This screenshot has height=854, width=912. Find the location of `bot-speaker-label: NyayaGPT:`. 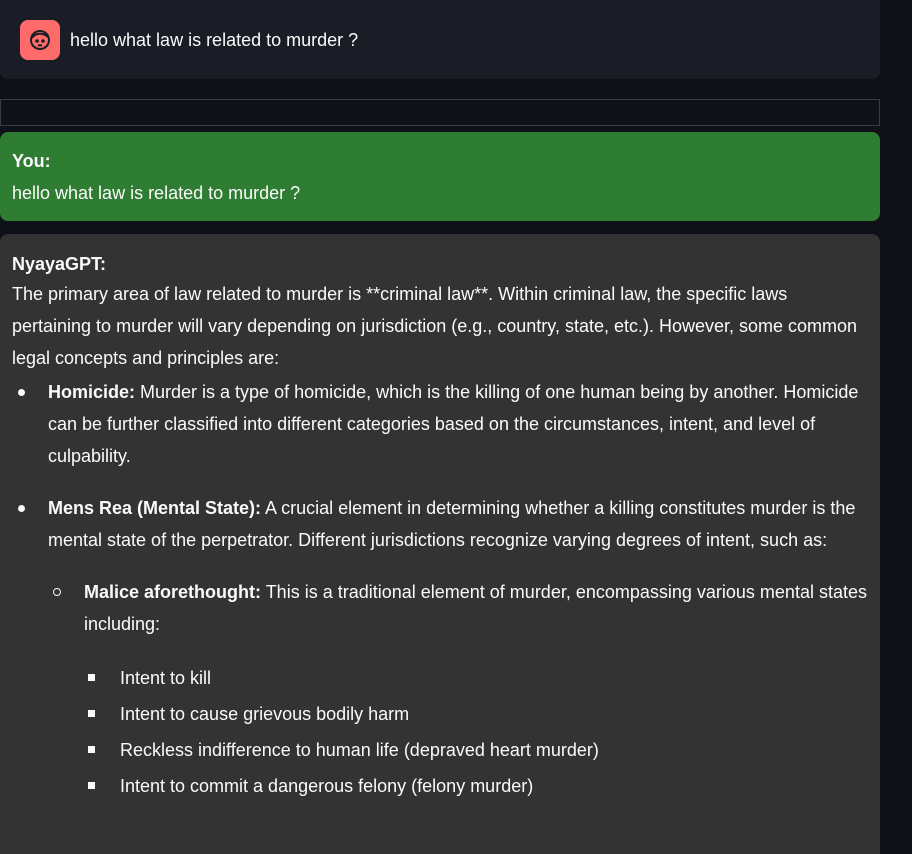

bot-speaker-label: NyayaGPT: is located at coordinates (59, 264).